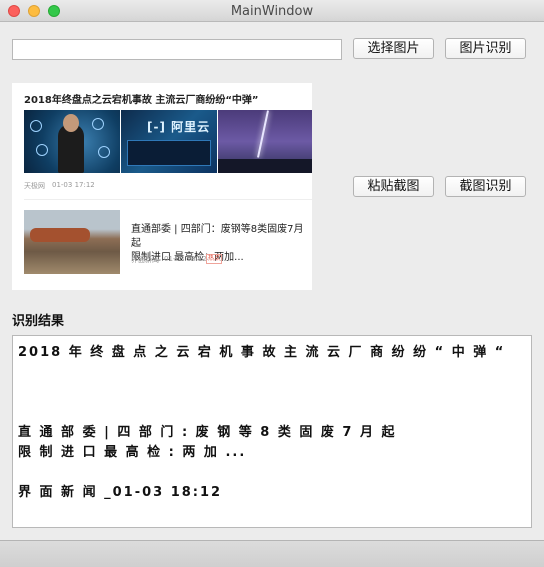  I want to click on preview-image-aliyun: [-] 阿里云, so click(169, 141).